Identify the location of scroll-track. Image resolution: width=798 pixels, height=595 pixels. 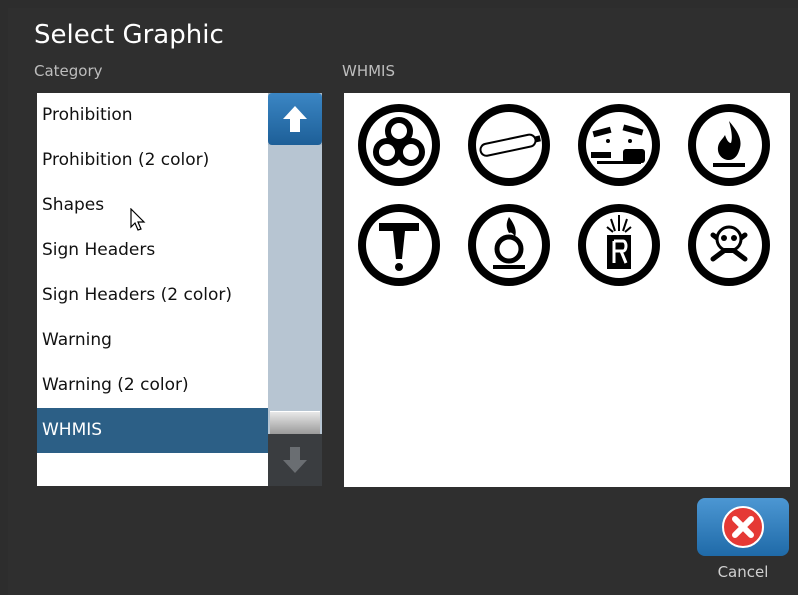
(295, 289).